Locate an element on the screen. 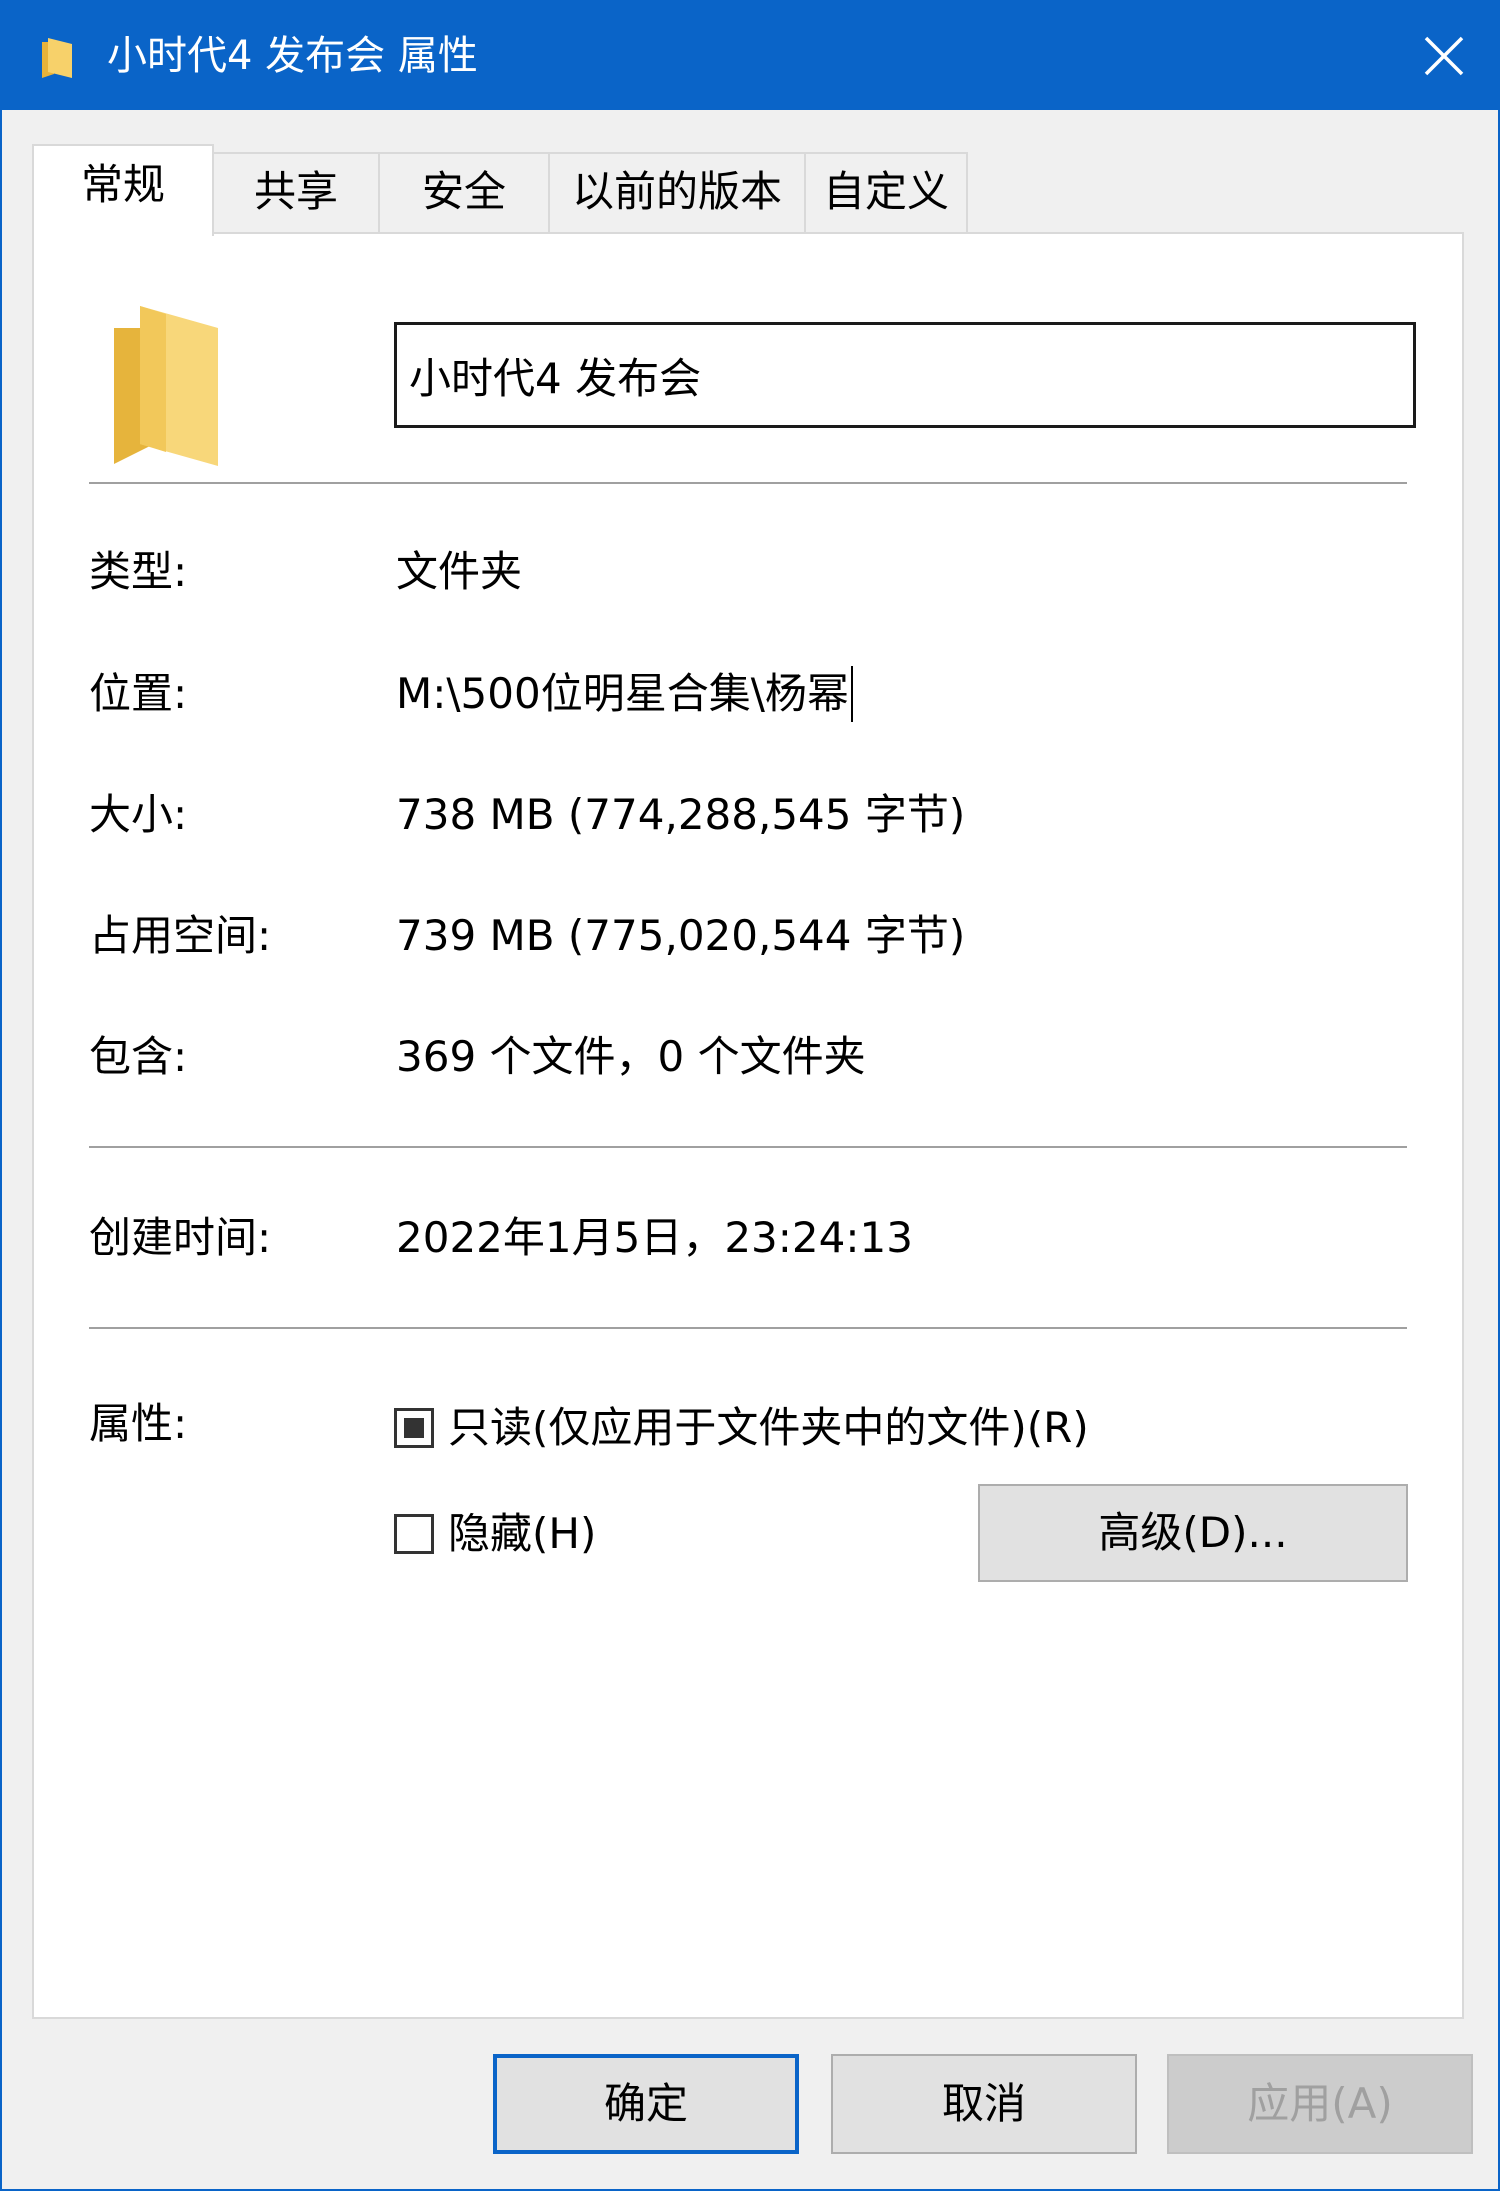 This screenshot has width=1500, height=2191. contains-value: 369 个文件，0 个文件夹 is located at coordinates (631, 1056).